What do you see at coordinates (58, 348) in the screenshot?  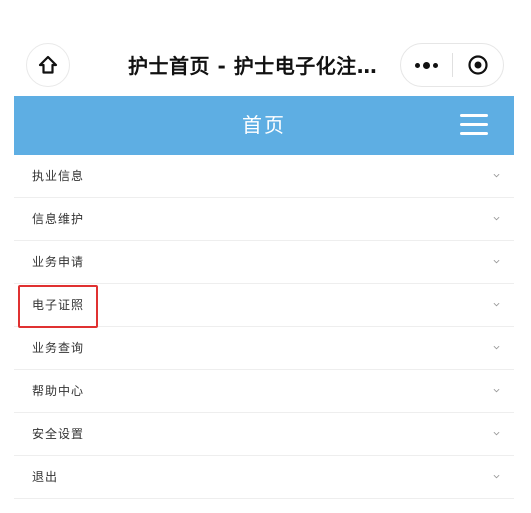 I see `menu-item-label: 业务查询` at bounding box center [58, 348].